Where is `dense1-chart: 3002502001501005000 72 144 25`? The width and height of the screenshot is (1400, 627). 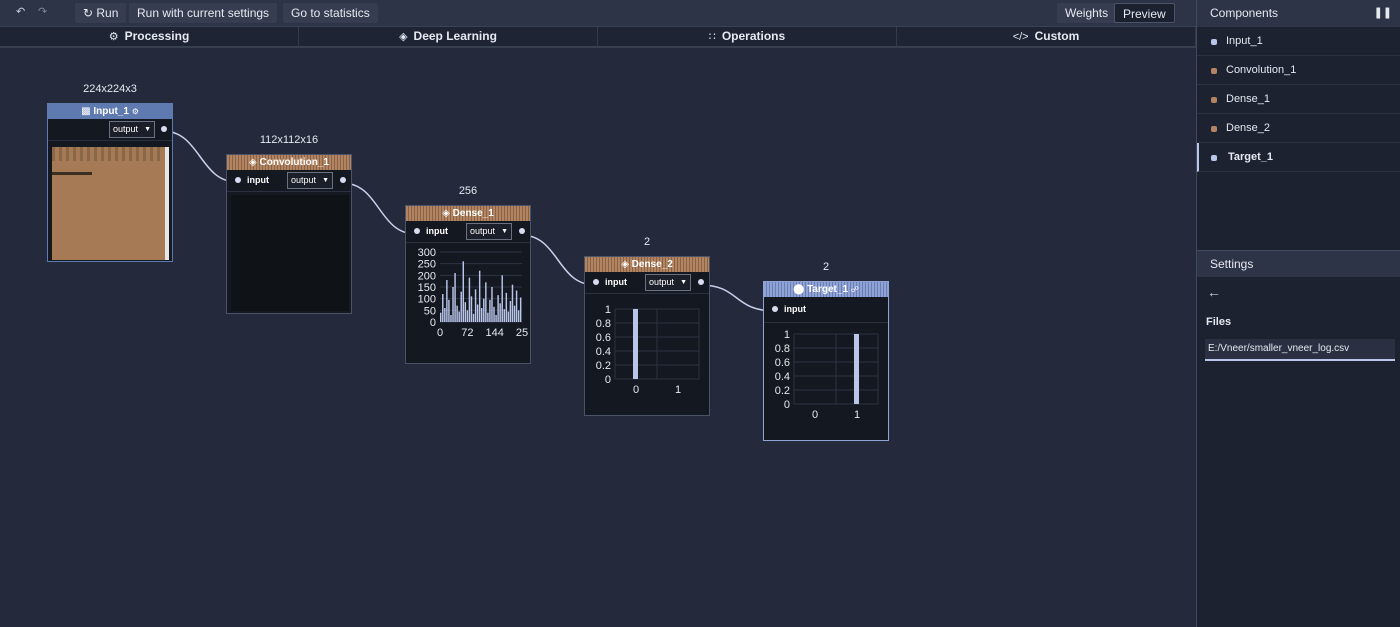 dense1-chart: 3002502001501005000 72 144 25 is located at coordinates (473, 293).